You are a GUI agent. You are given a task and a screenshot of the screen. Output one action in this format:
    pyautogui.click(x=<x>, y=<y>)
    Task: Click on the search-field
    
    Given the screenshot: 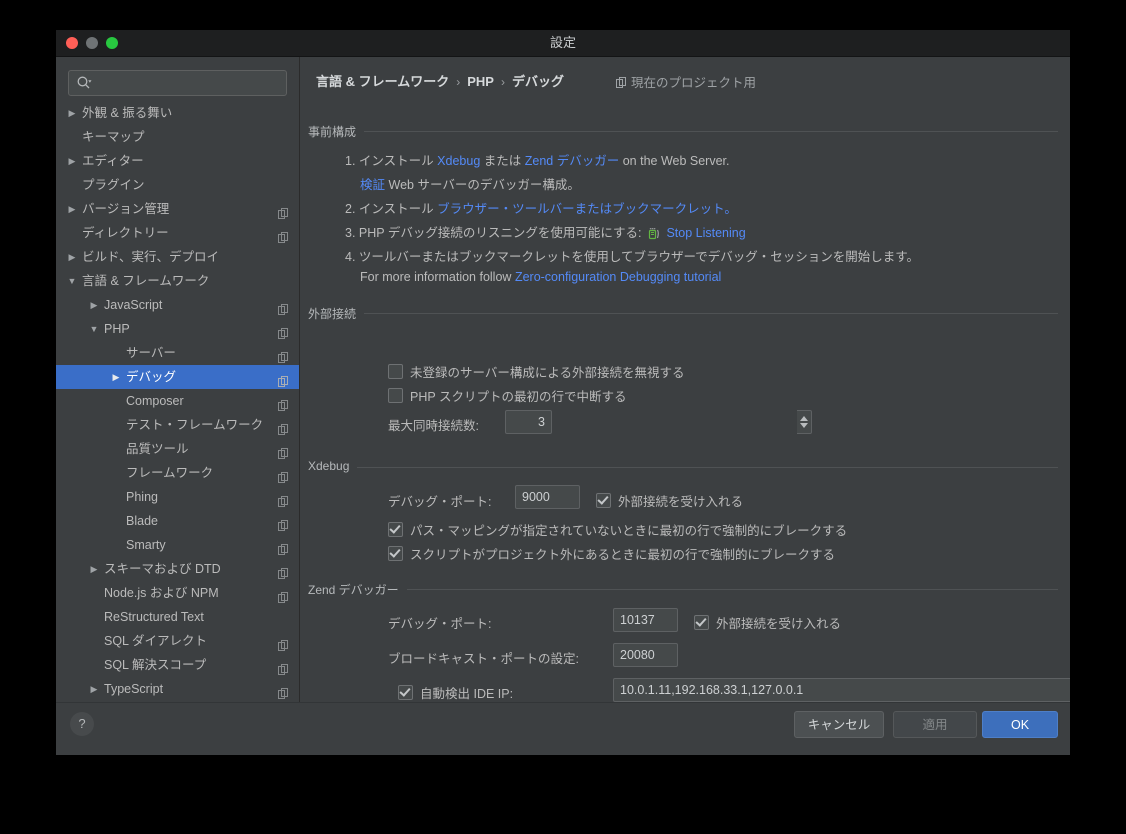 What is the action you would take?
    pyautogui.click(x=177, y=83)
    